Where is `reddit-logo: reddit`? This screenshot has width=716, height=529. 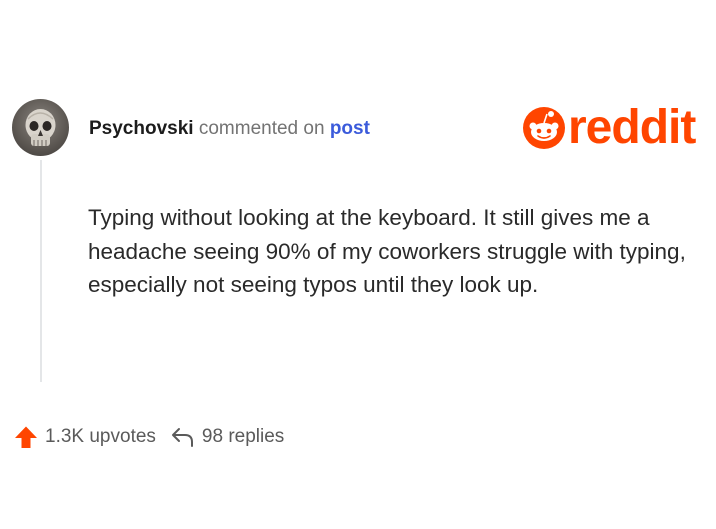 reddit-logo: reddit is located at coordinates (609, 127).